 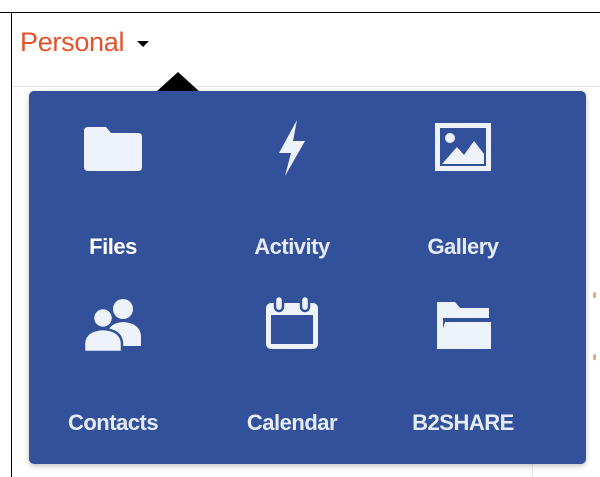 What do you see at coordinates (292, 246) in the screenshot?
I see `app-label: Activity` at bounding box center [292, 246].